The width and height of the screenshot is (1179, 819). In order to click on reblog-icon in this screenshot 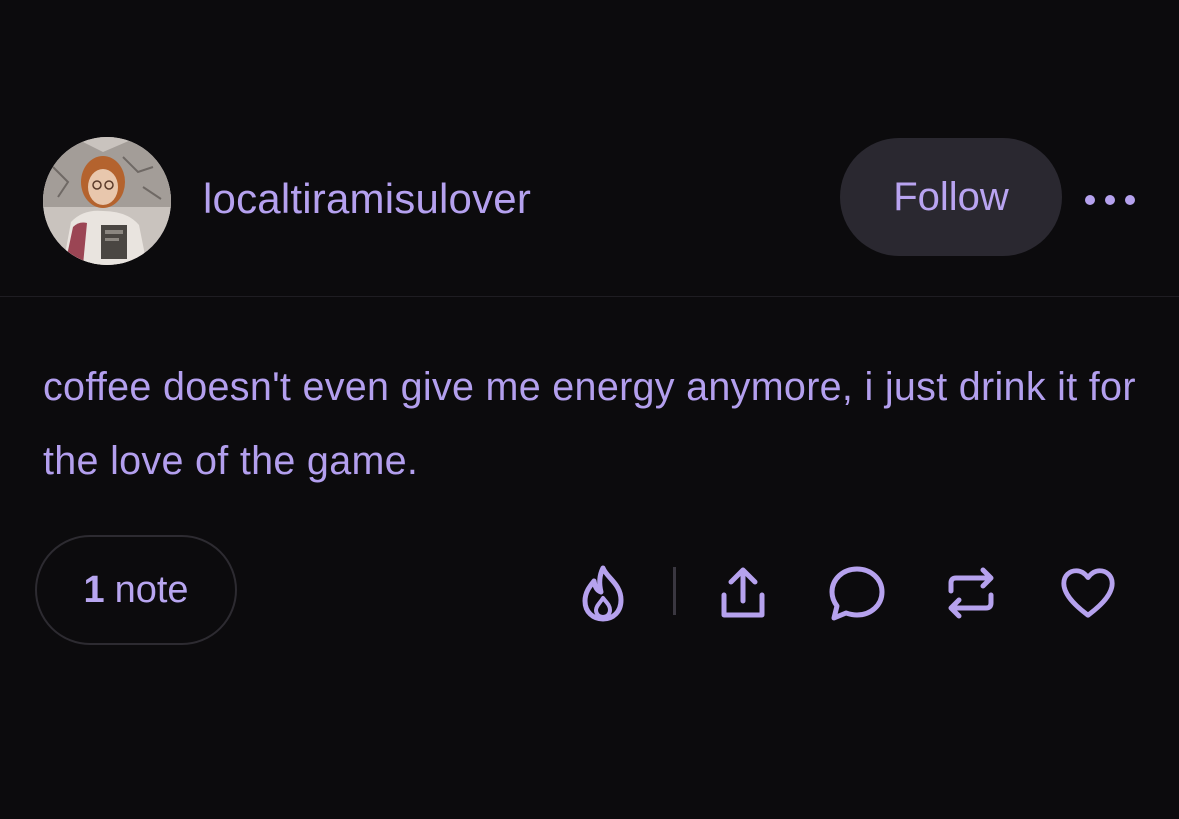, I will do `click(971, 593)`.